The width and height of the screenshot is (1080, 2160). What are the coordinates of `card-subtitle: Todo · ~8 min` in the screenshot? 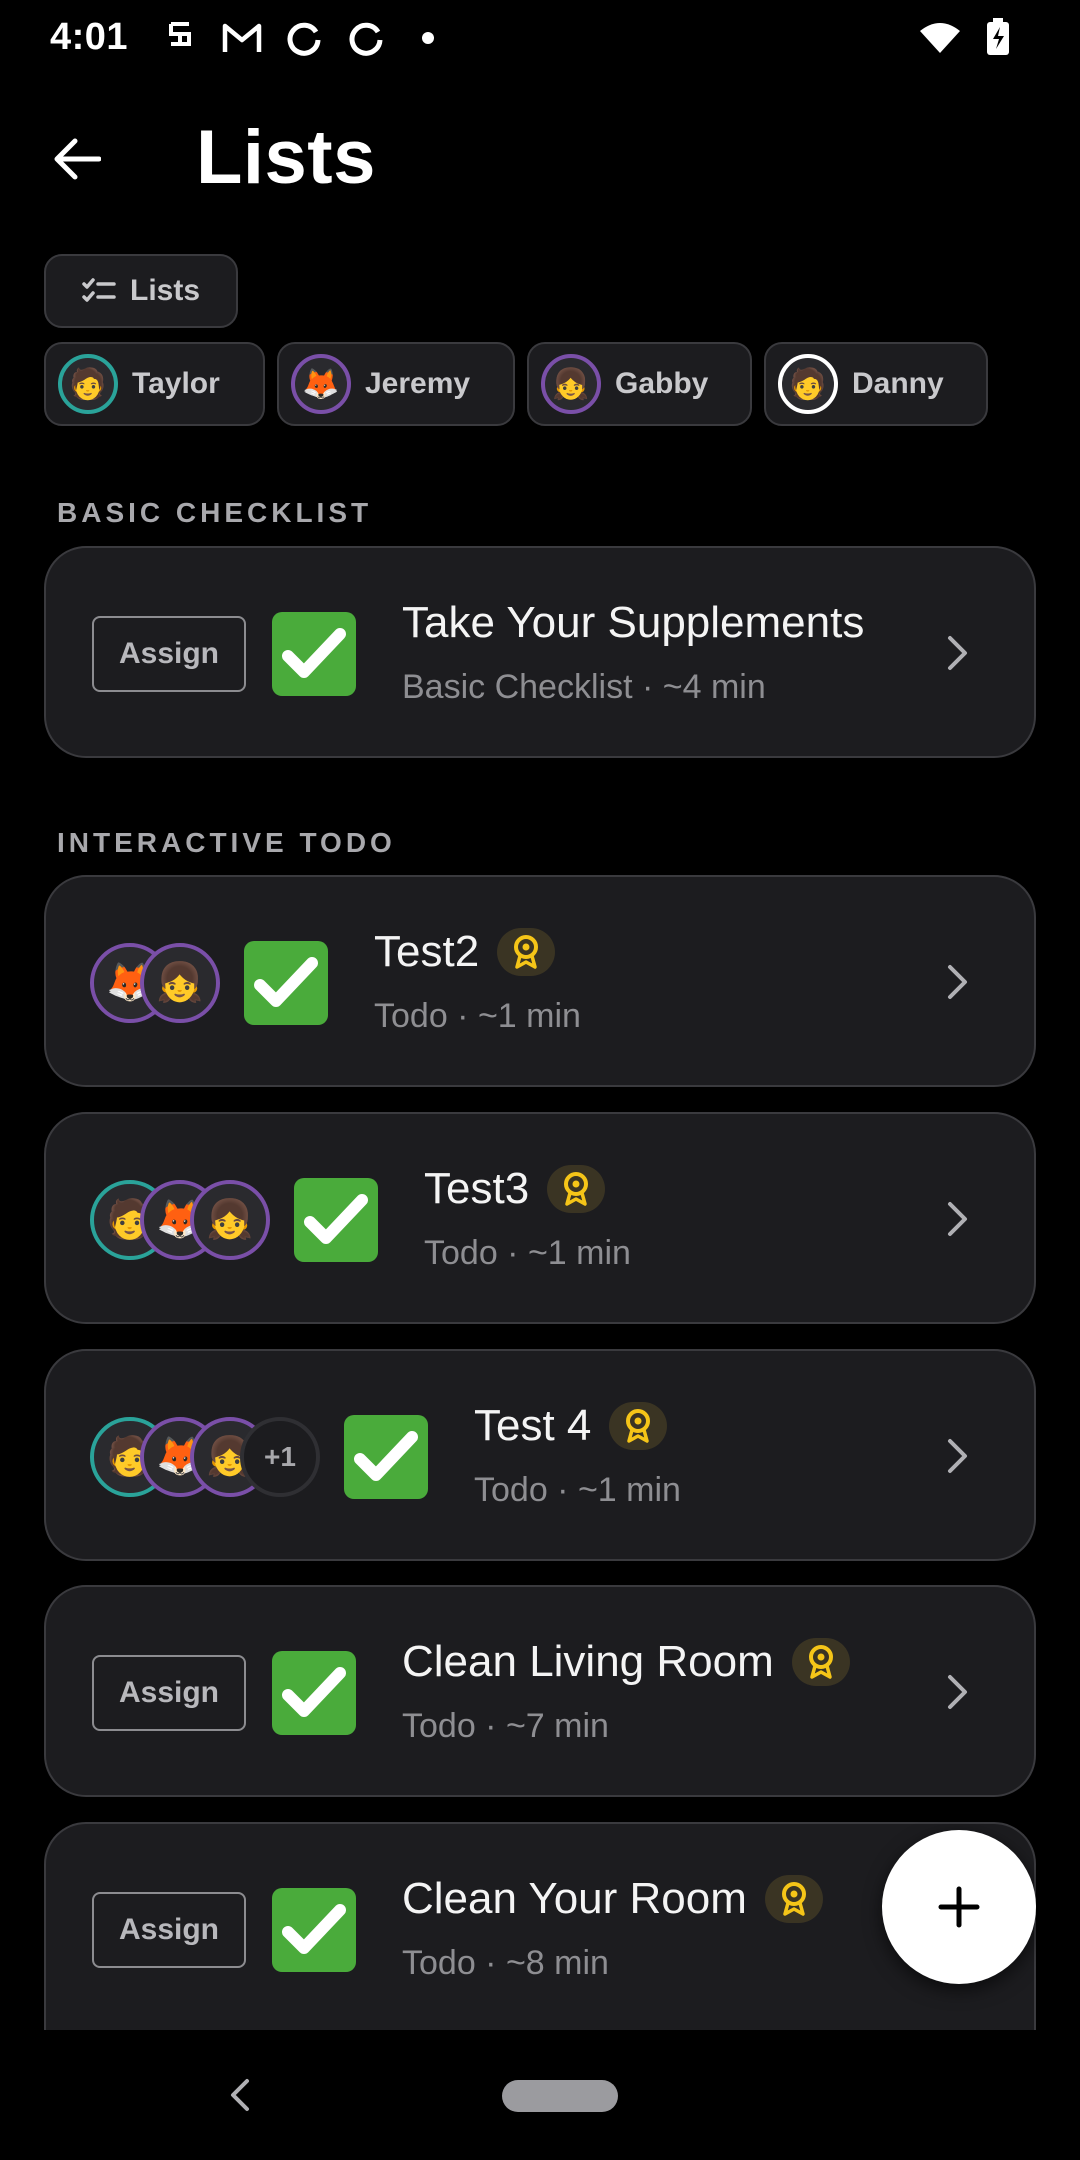 It's located at (505, 1963).